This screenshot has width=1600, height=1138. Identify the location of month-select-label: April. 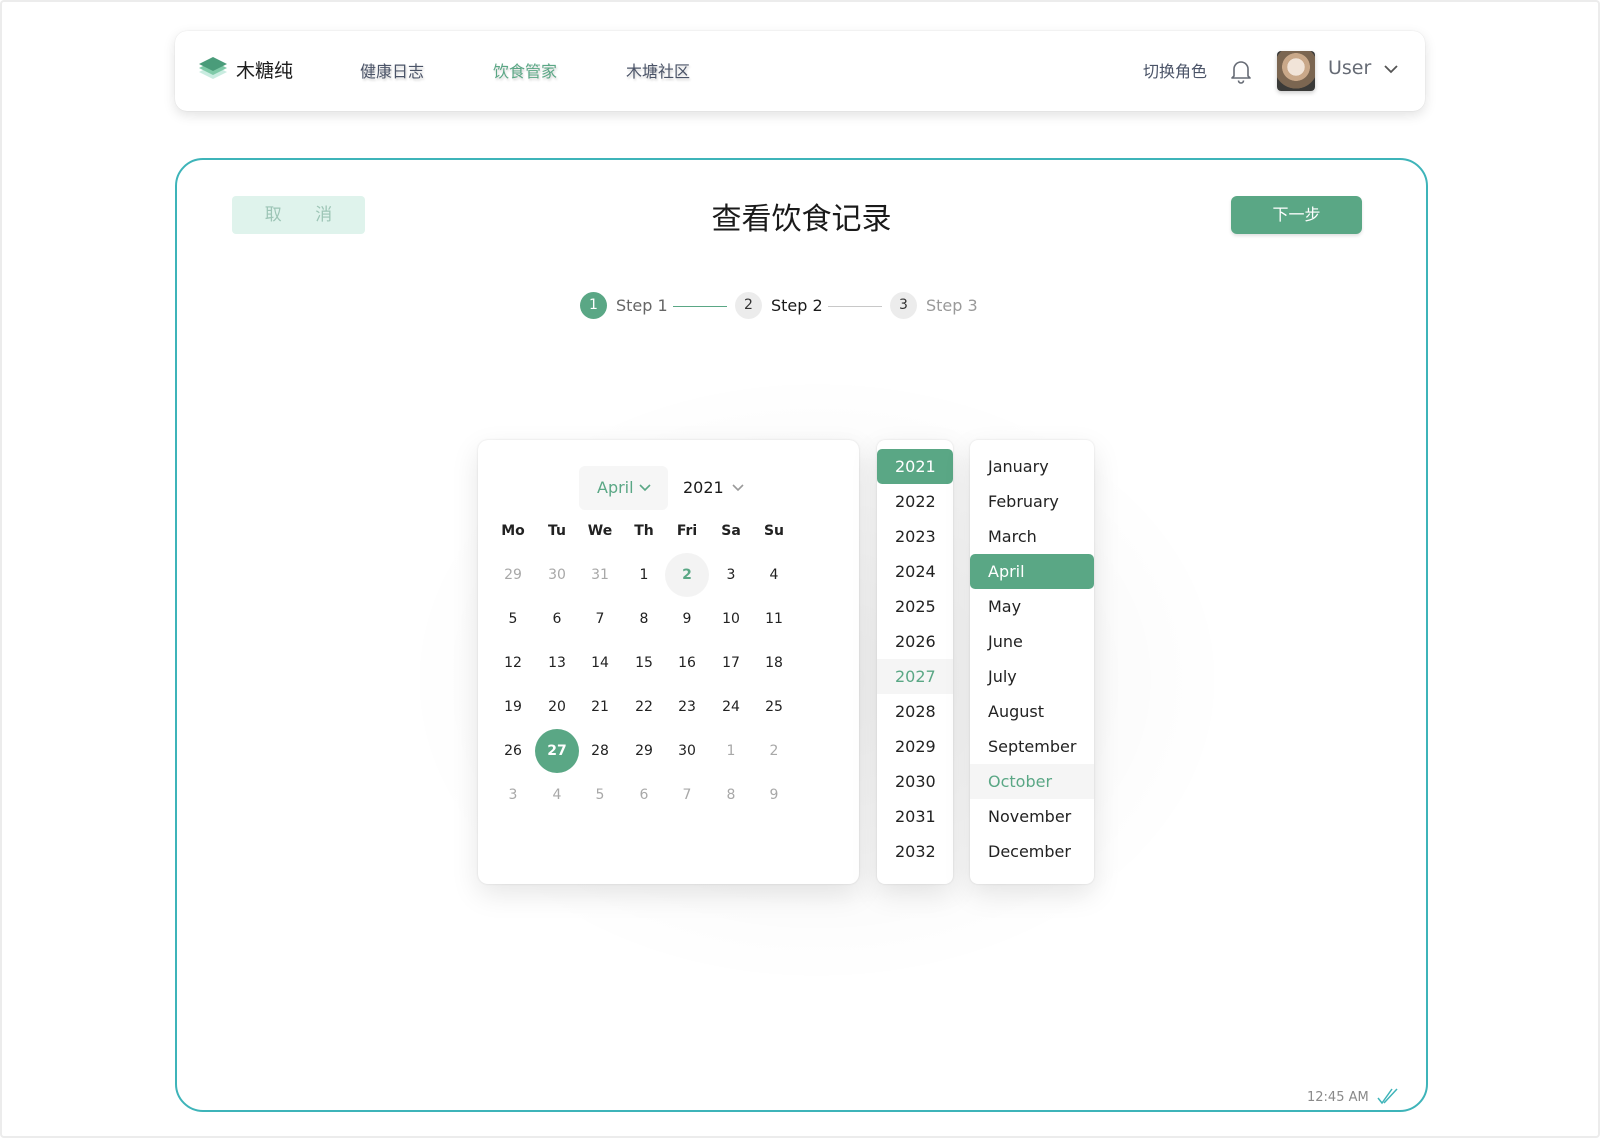
(615, 487).